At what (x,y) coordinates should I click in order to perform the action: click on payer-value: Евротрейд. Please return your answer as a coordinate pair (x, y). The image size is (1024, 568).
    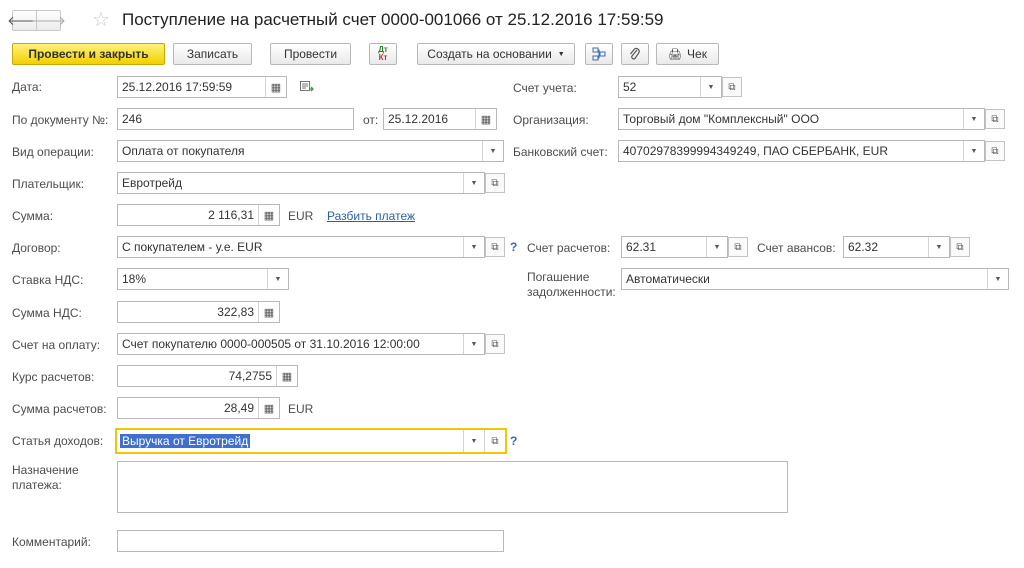
    Looking at the image, I should click on (152, 183).